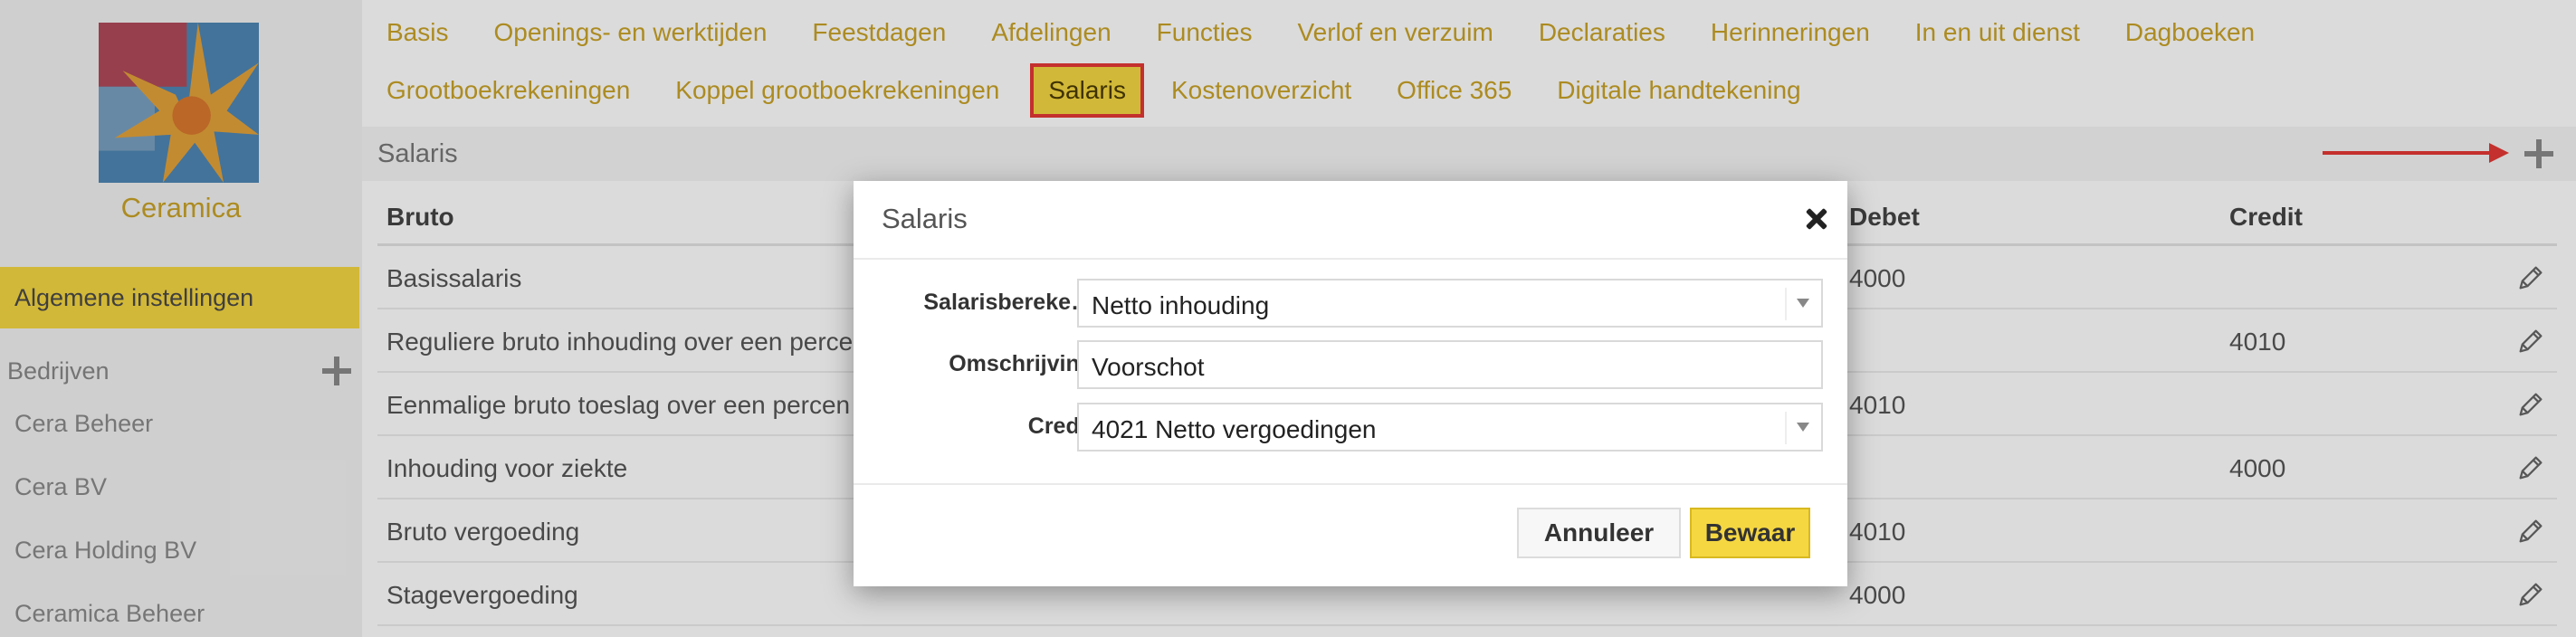  Describe the element at coordinates (1148, 367) in the screenshot. I see `omschrijving-value: Voorschot` at that location.